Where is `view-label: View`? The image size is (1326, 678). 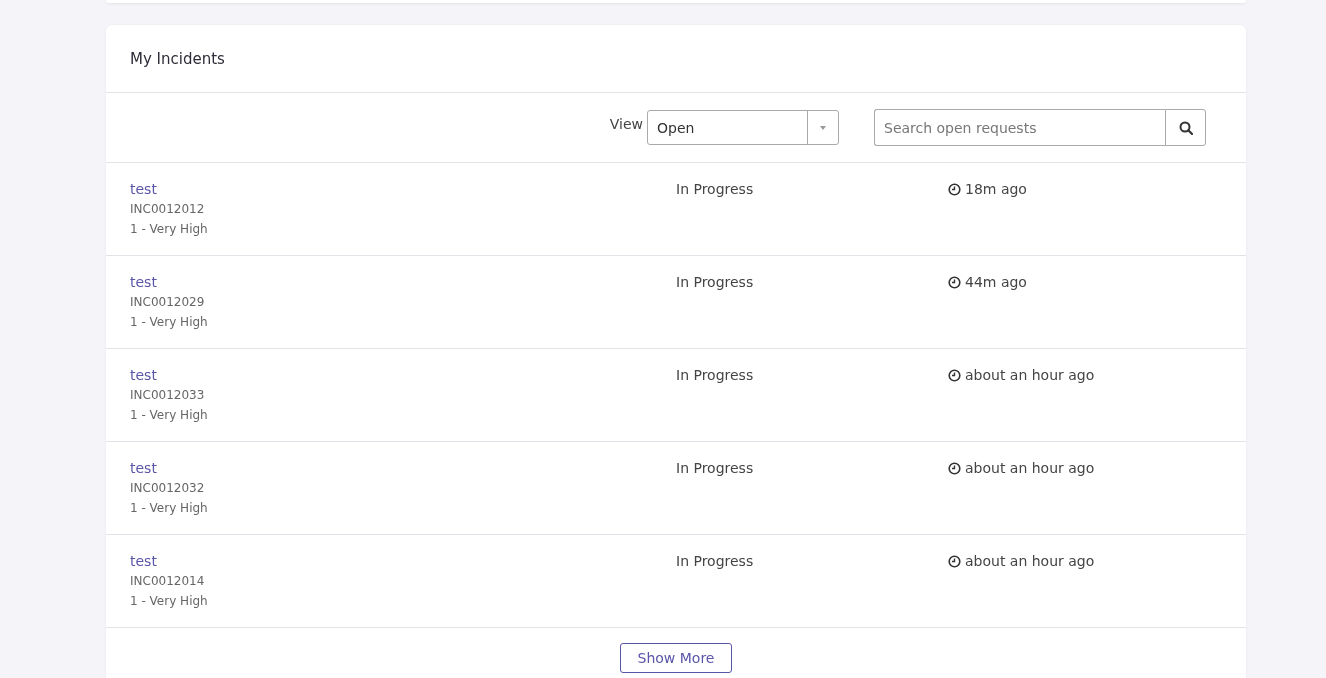 view-label: View is located at coordinates (626, 123).